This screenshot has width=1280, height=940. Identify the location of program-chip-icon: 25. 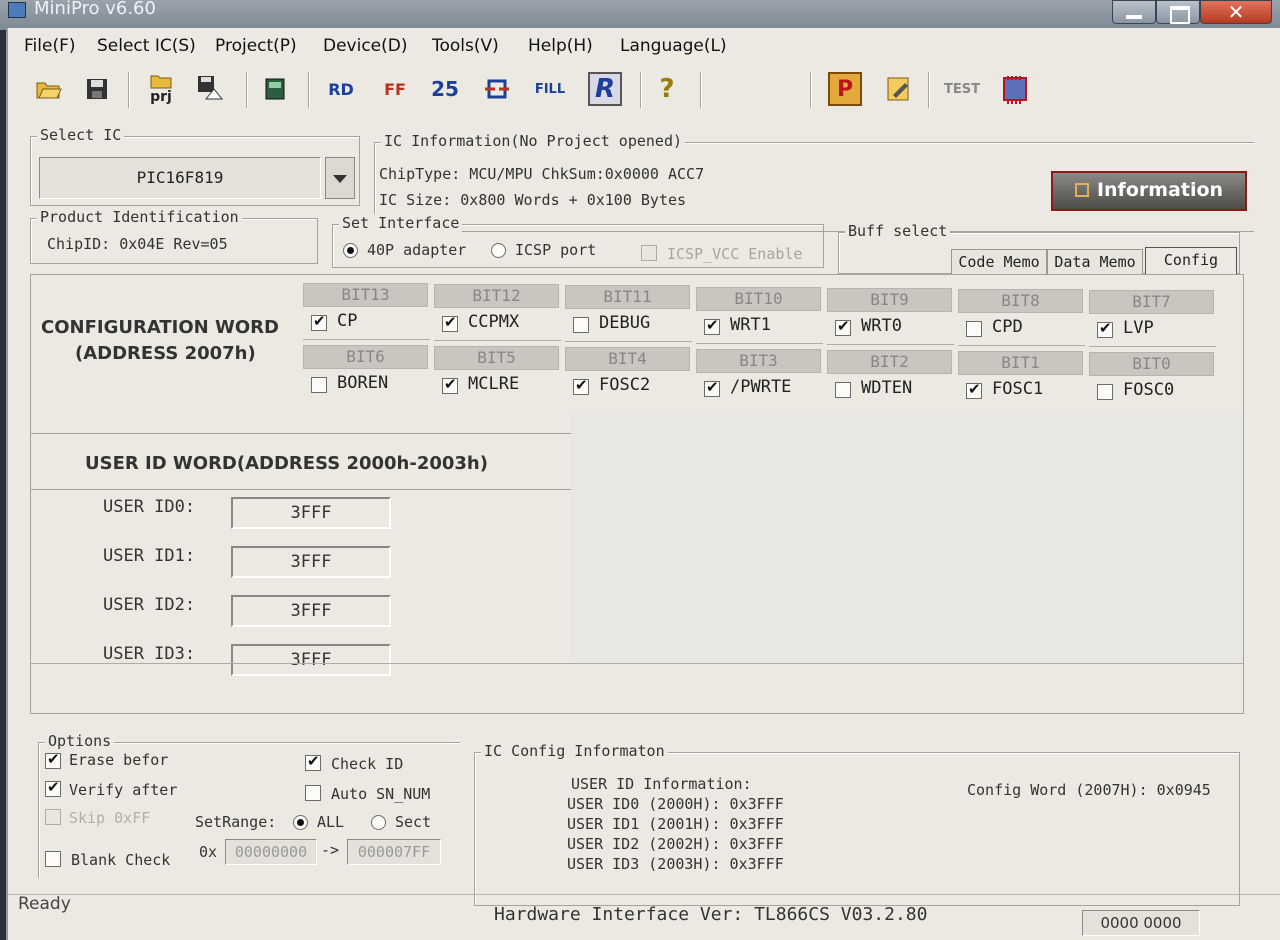
(445, 89).